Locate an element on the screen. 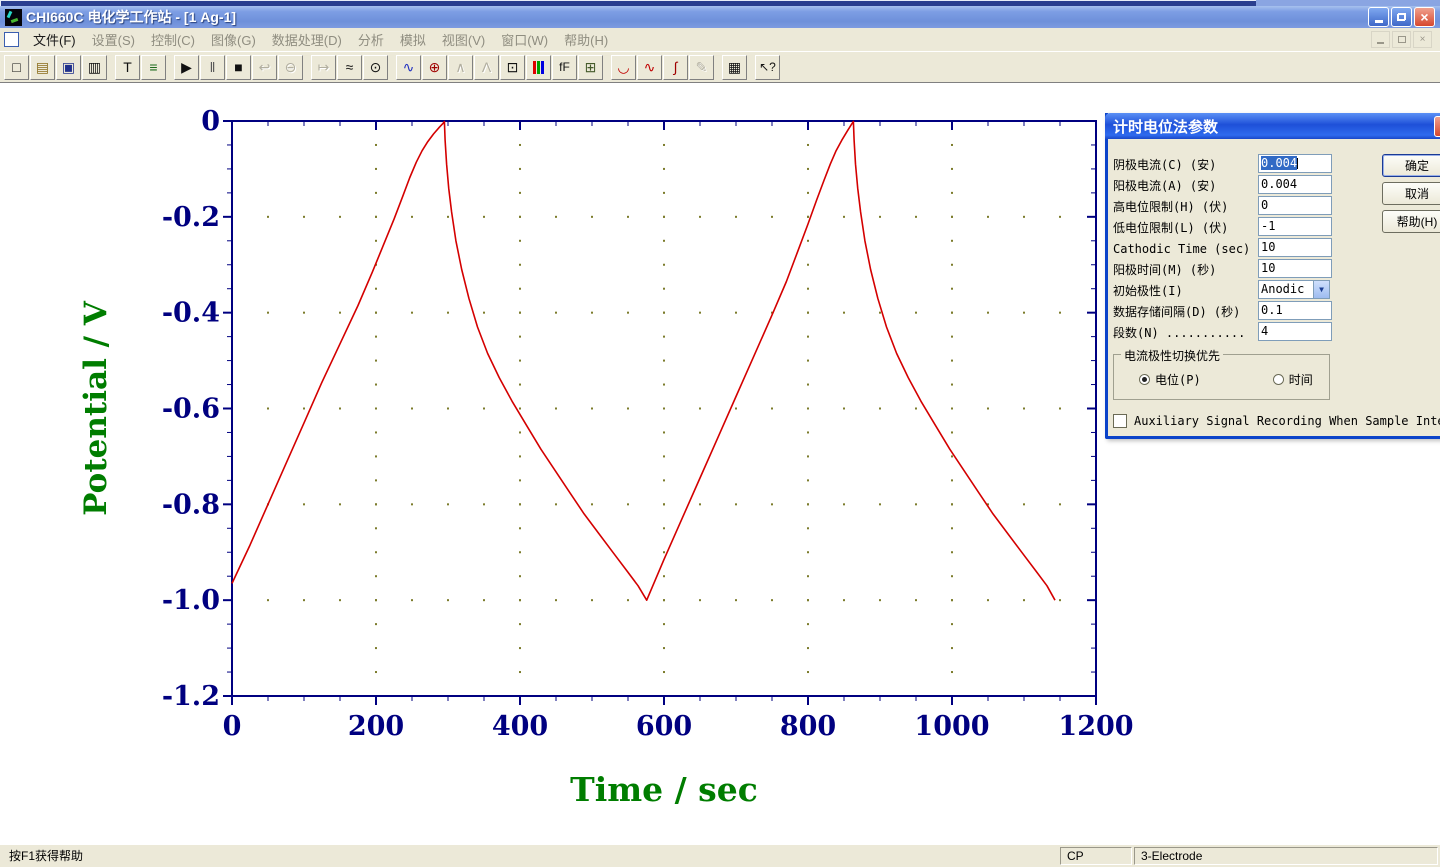  toolbar-button-cell-icon: ⊖ is located at coordinates (290, 67).